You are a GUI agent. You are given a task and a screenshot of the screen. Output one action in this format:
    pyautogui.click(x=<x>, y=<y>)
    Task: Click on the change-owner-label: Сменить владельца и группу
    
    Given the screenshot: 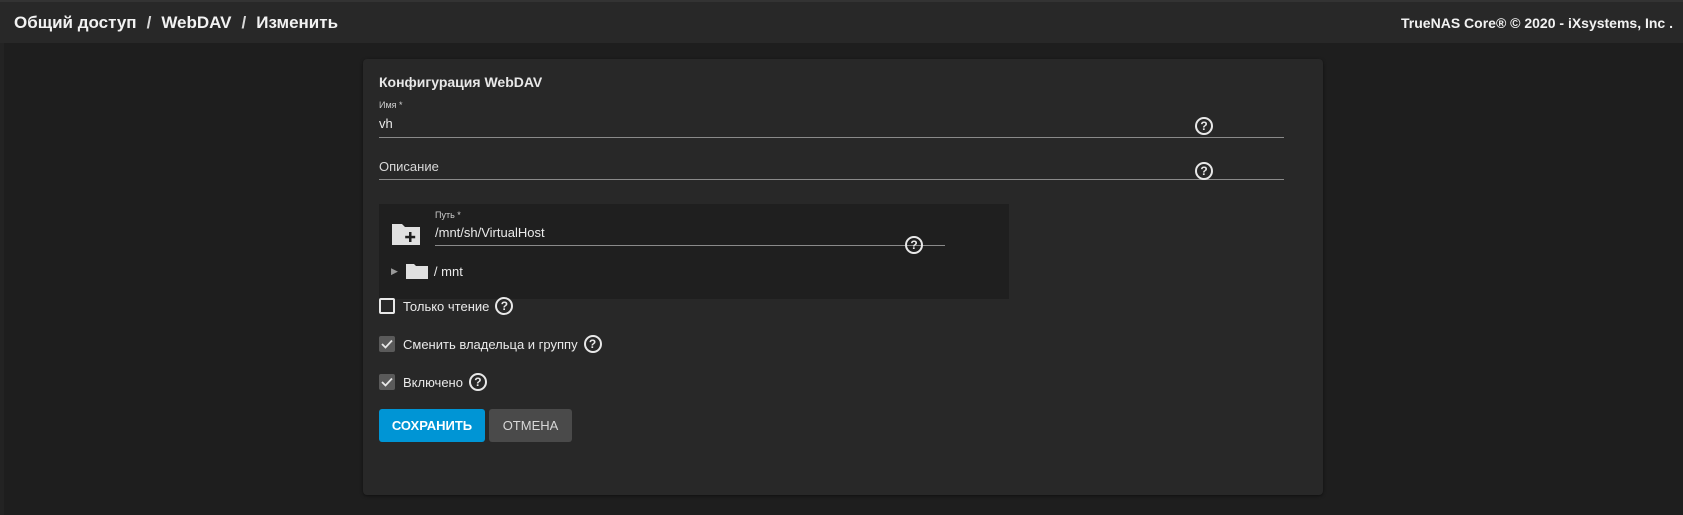 What is the action you would take?
    pyautogui.click(x=490, y=344)
    